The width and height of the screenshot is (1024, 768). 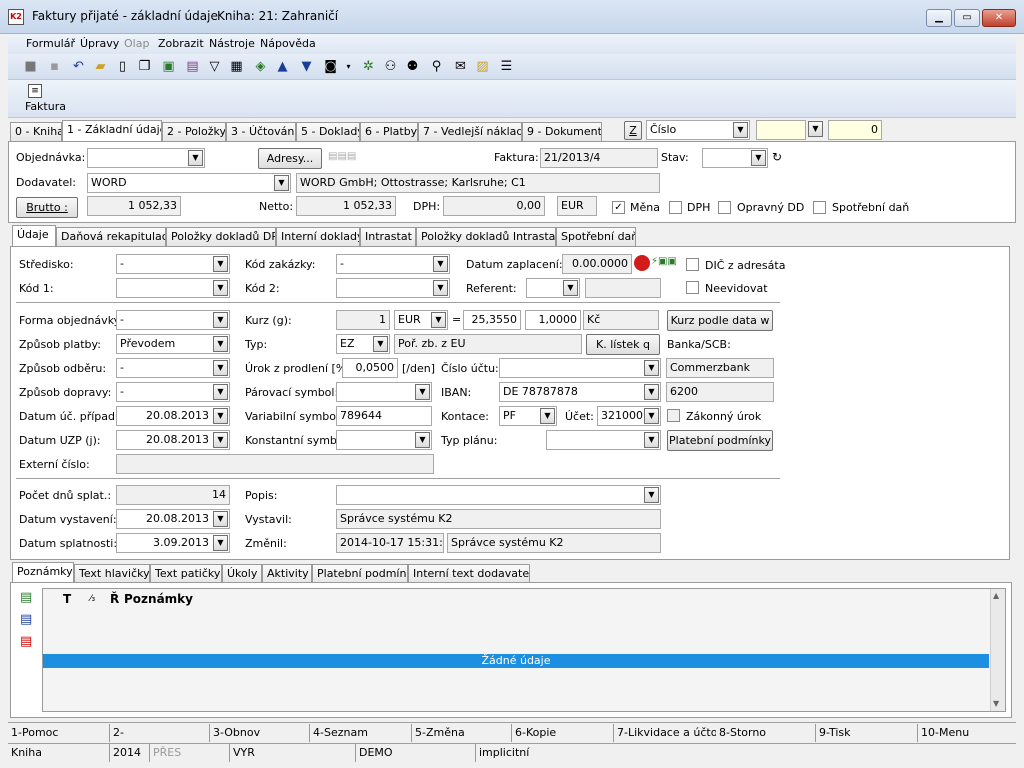 What do you see at coordinates (173, 264) in the screenshot?
I see `stredisko-select: - ▼` at bounding box center [173, 264].